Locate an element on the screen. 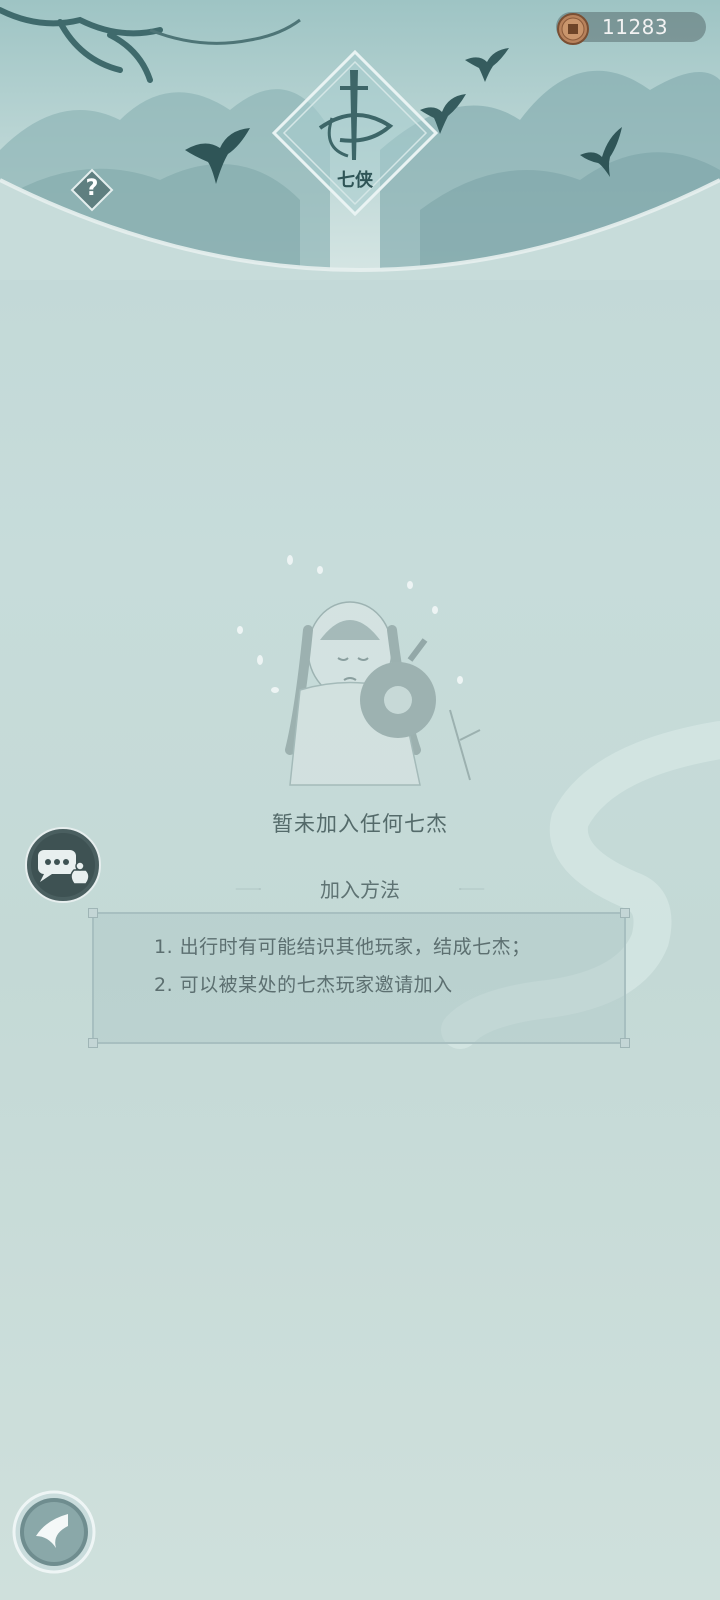 This screenshot has height=1600, width=720. join-method-box: 1. 出行时有可能结识其他玩家，结成七杰； 2. 可以被某处的七杰玩家邀请加入 is located at coordinates (359, 978).